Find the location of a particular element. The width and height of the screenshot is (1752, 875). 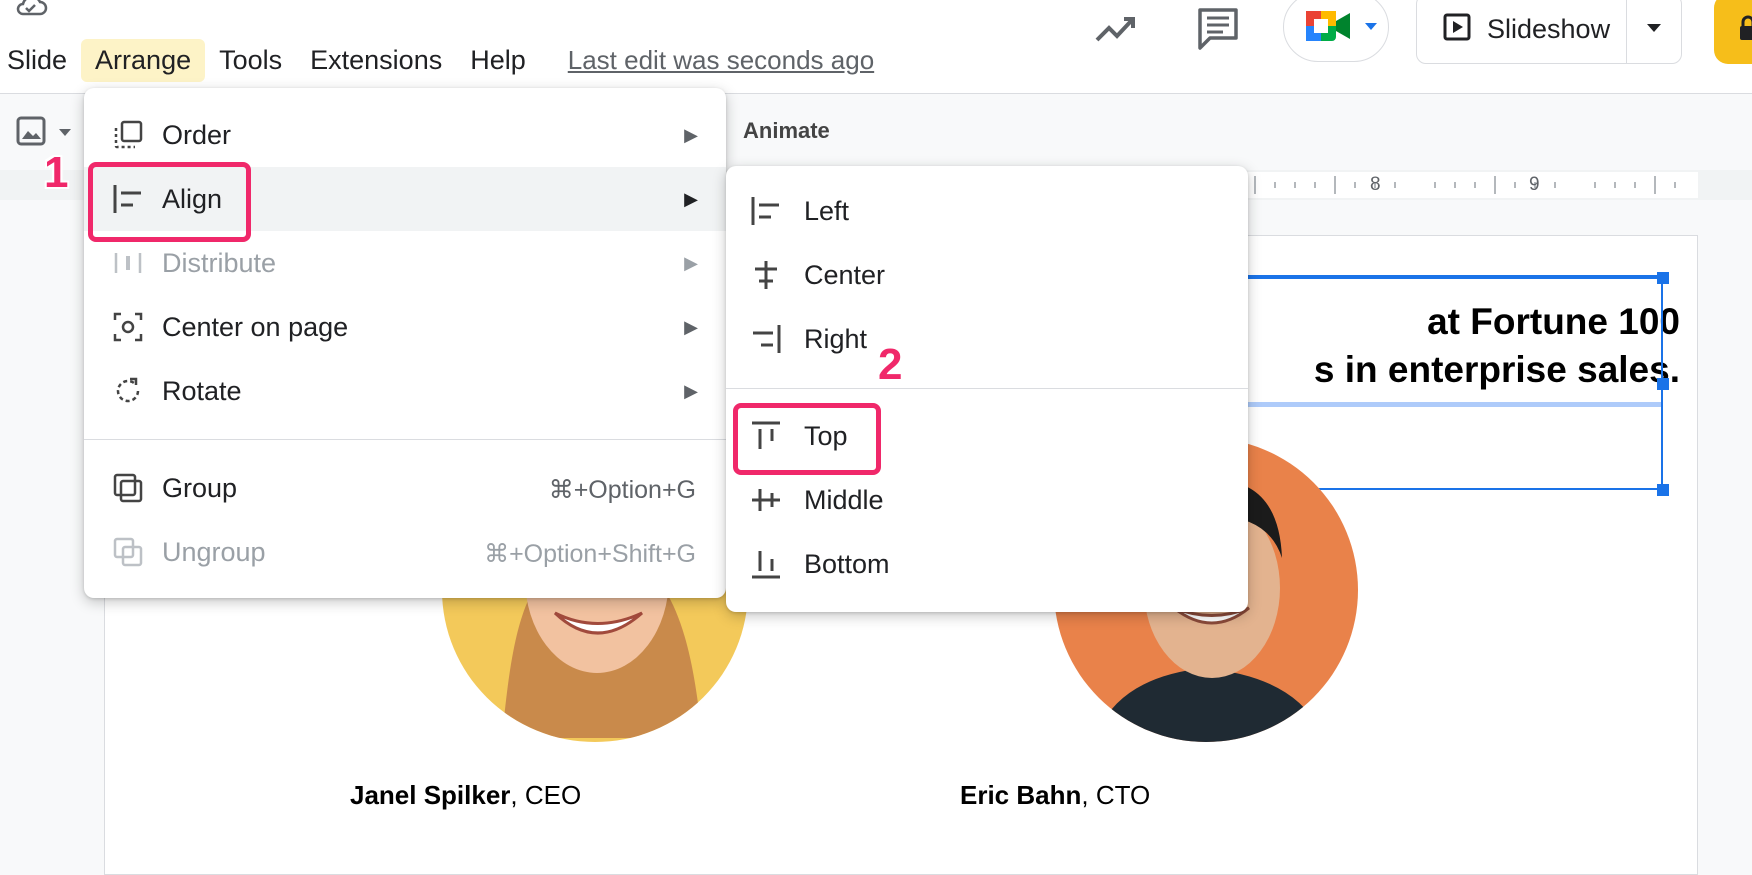

arrange-menu-item-order: Order ▶ is located at coordinates (405, 135).